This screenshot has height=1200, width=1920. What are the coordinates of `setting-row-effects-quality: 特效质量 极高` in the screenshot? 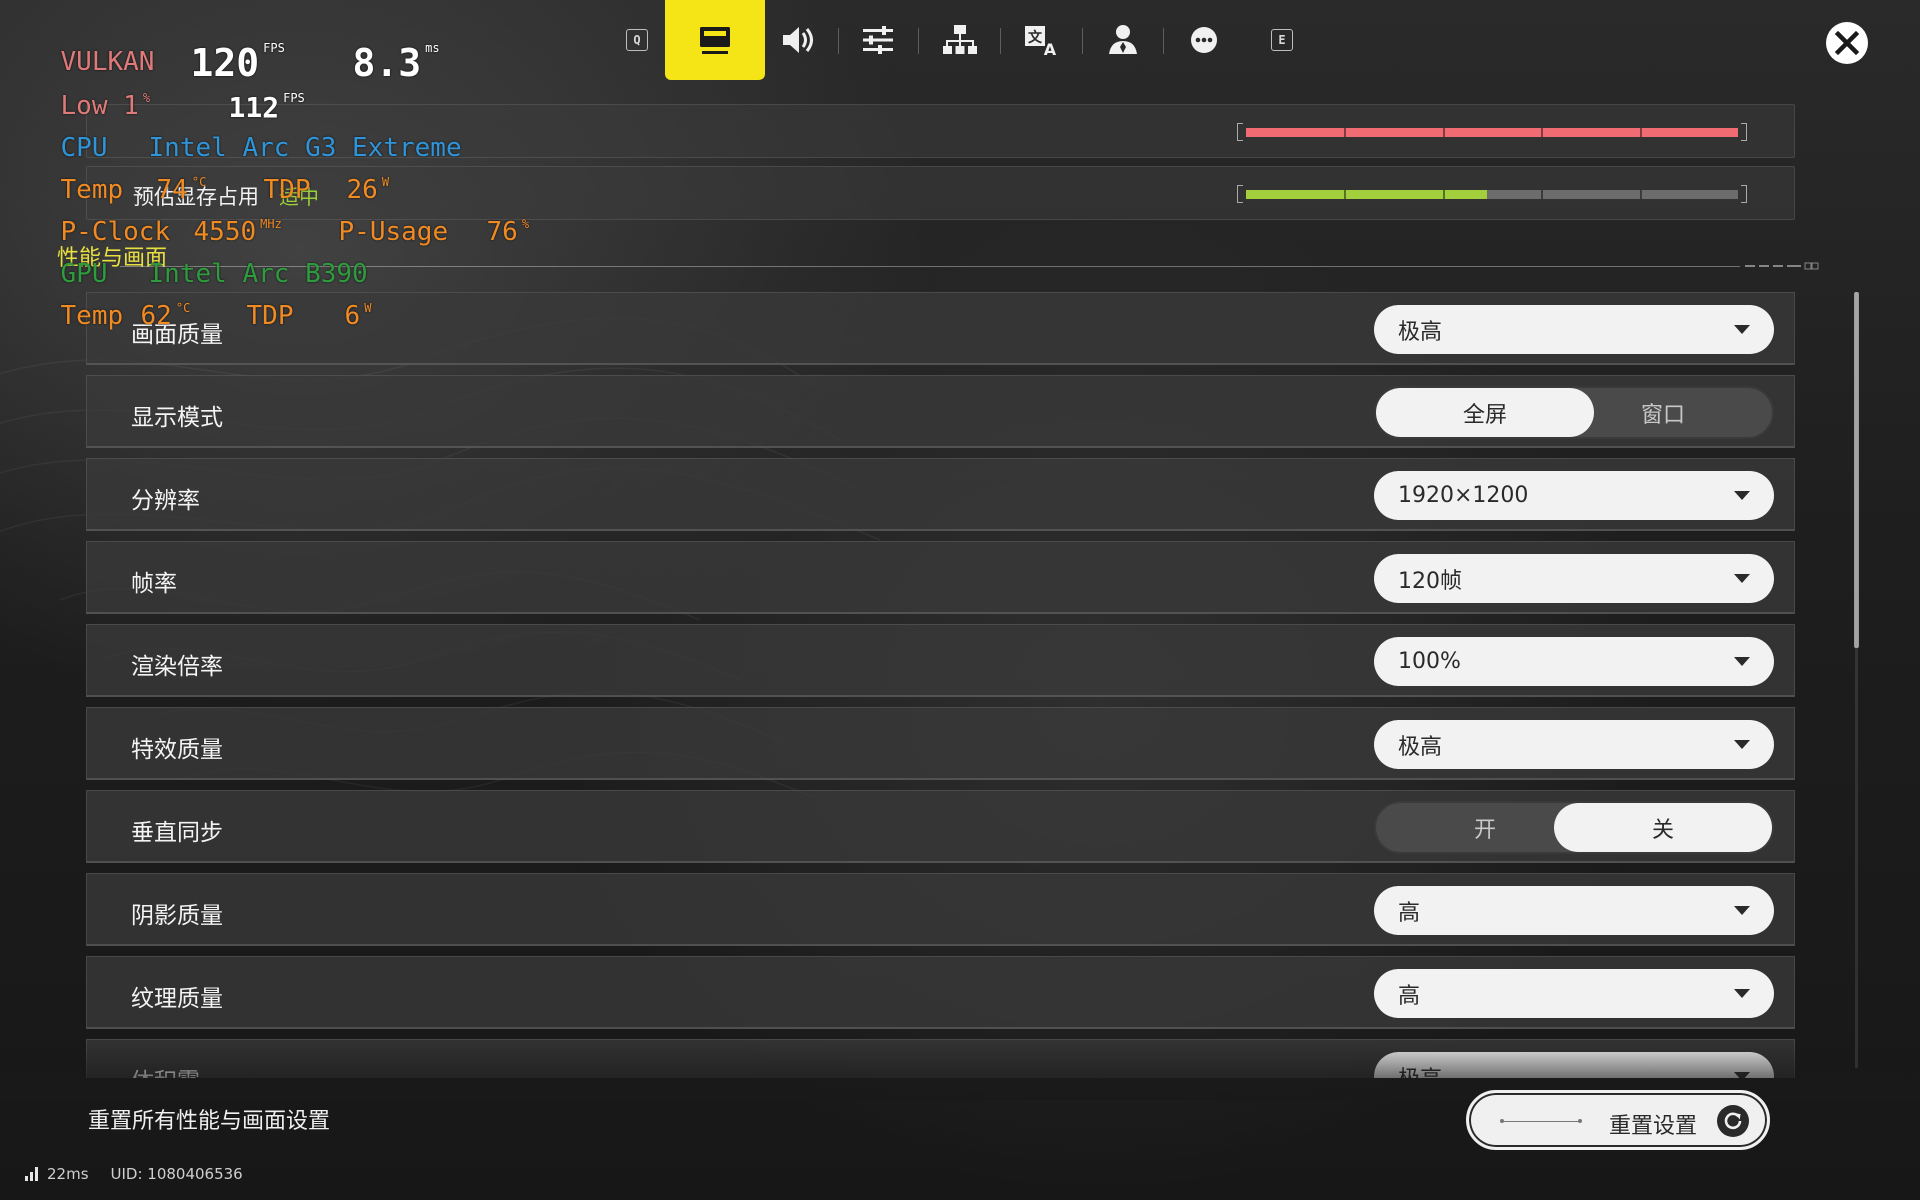 It's located at (940, 743).